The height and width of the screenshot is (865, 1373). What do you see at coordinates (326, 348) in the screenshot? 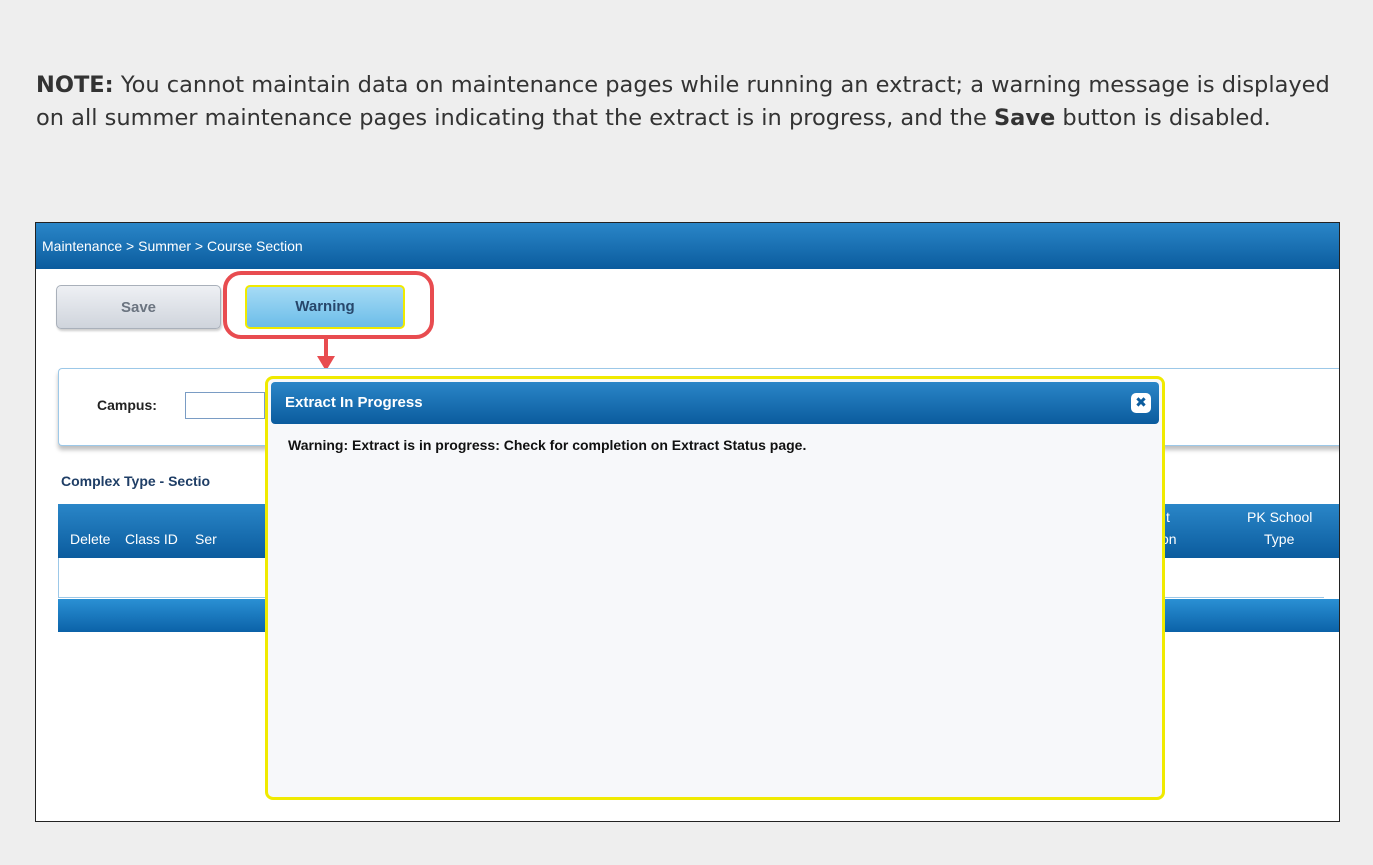
I see `callout-arrow-shaft` at bounding box center [326, 348].